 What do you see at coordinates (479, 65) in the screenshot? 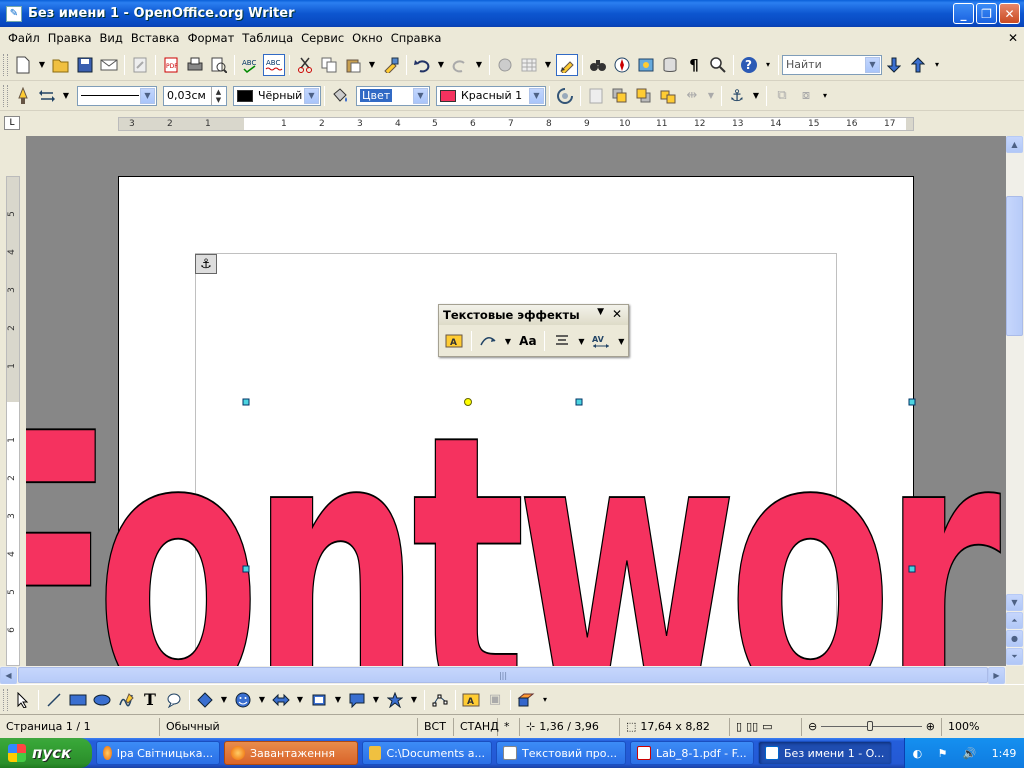
I see `redo-dropdown-icon: ▼` at bounding box center [479, 65].